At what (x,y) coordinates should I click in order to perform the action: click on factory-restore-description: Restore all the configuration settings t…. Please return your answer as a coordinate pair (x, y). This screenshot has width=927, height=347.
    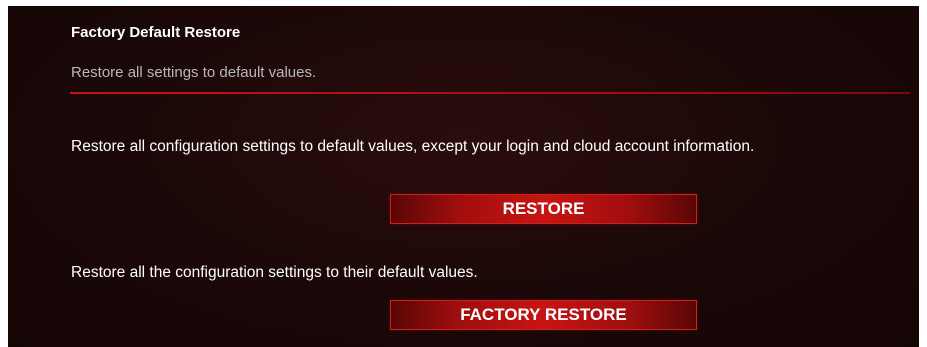
    Looking at the image, I should click on (274, 272).